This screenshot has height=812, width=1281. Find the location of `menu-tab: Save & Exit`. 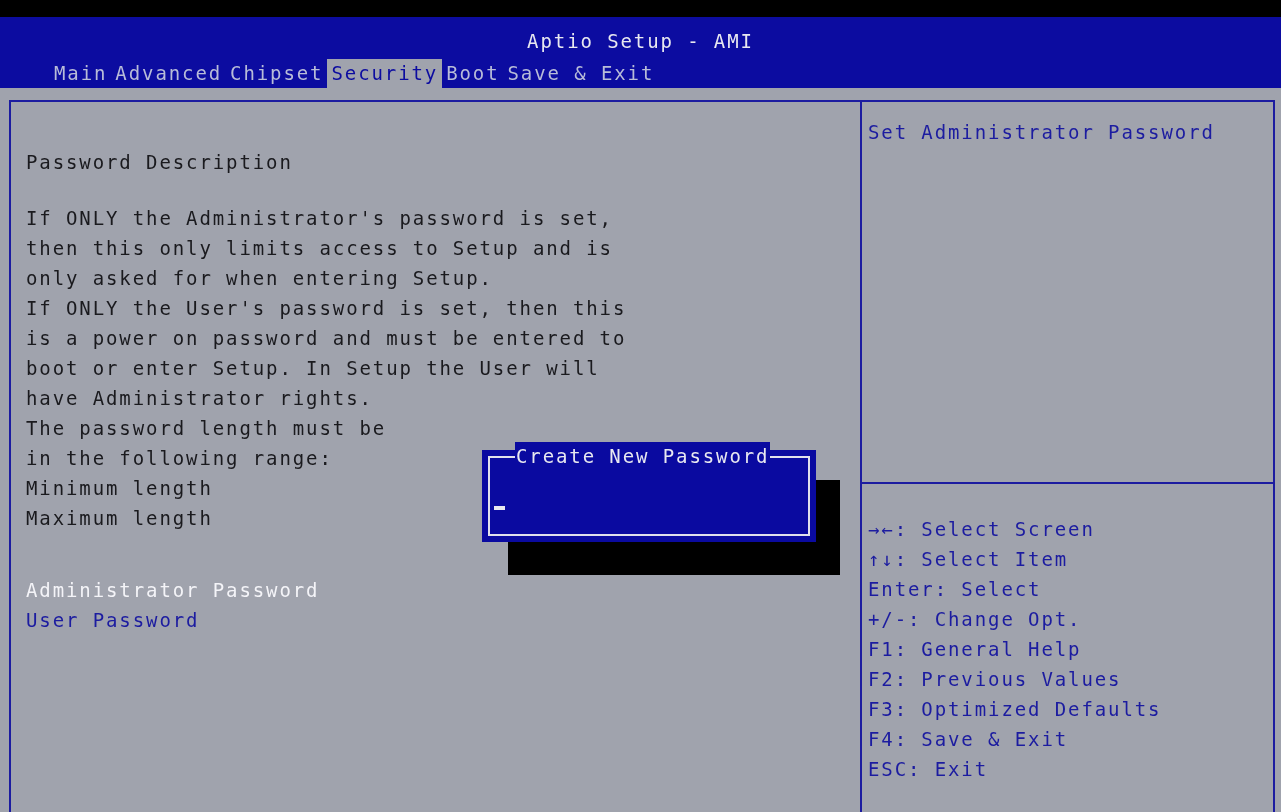

menu-tab: Save & Exit is located at coordinates (581, 73).